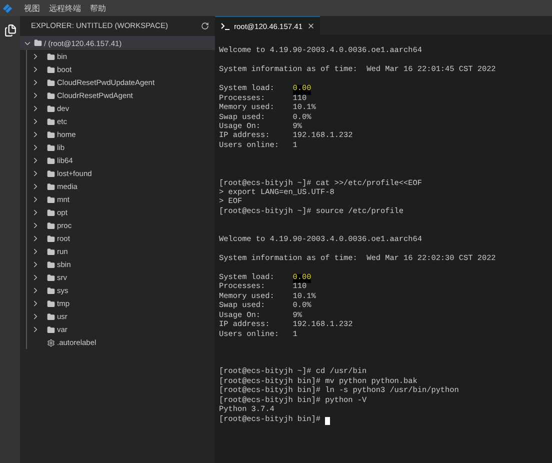  What do you see at coordinates (98, 8) in the screenshot?
I see `menu-item: 帮助` at bounding box center [98, 8].